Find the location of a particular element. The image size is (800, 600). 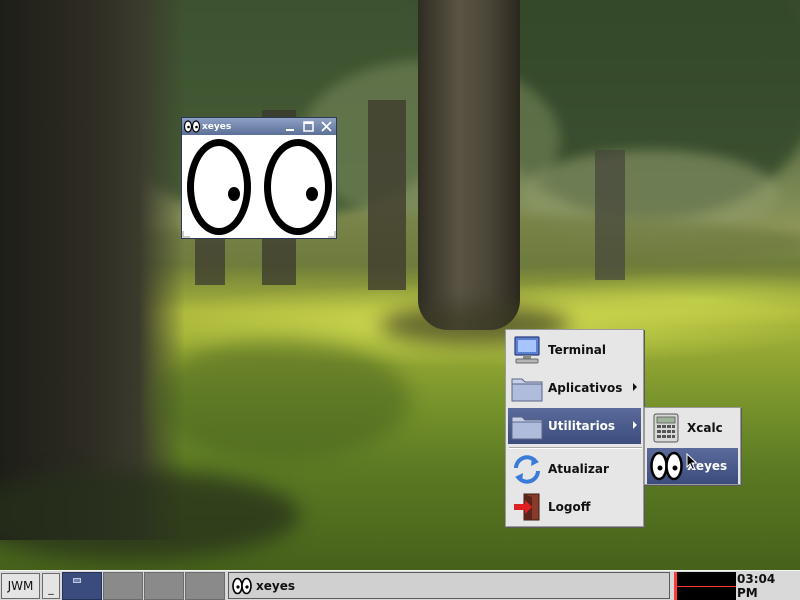

menu-item-atualizar: Atualizar is located at coordinates (574, 469).